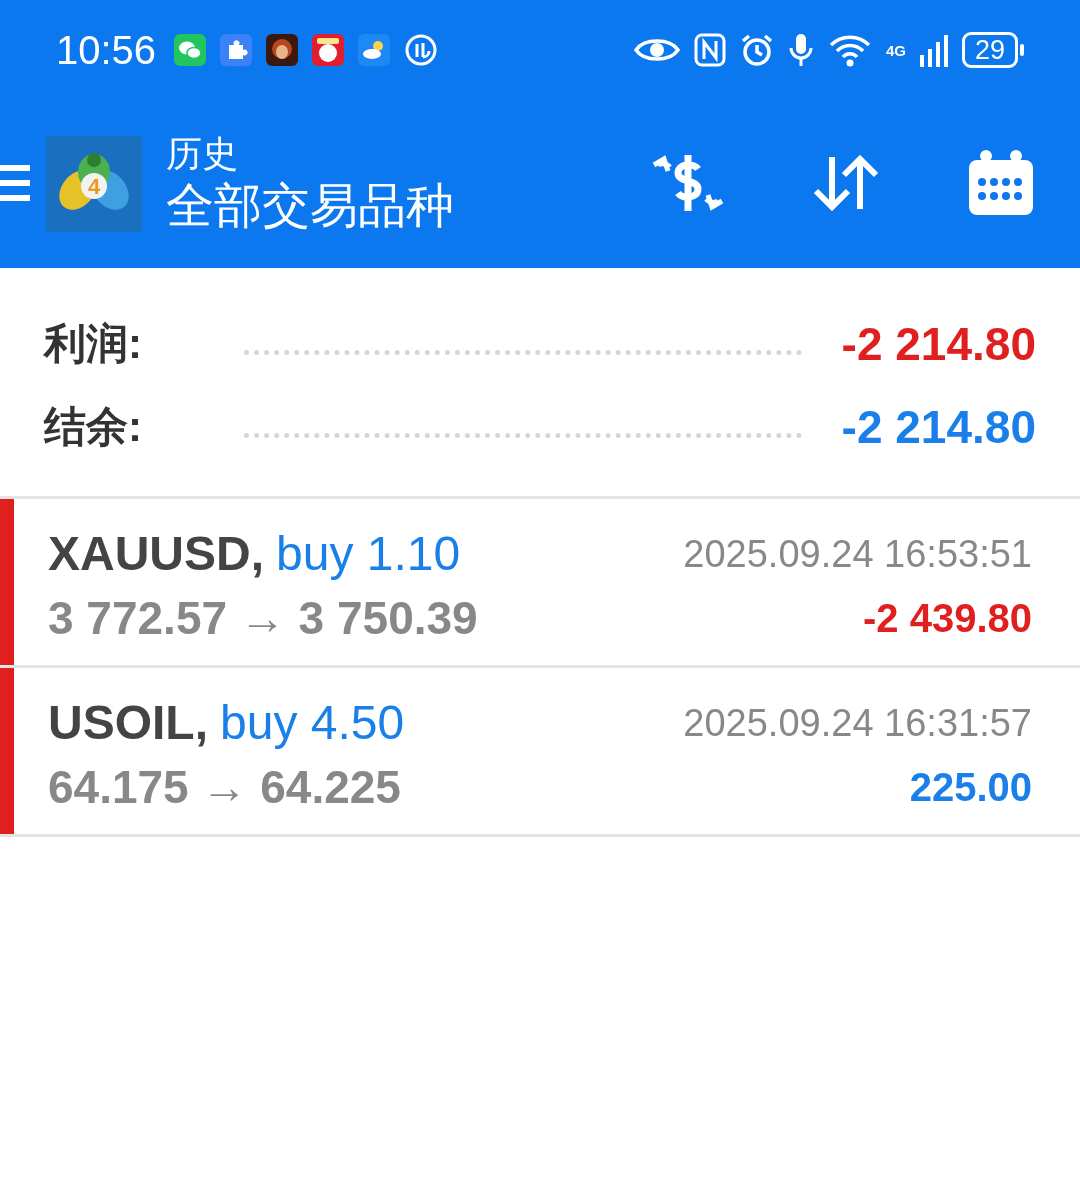  Describe the element at coordinates (947, 618) in the screenshot. I see `trade-profit: -2 439.80` at that location.